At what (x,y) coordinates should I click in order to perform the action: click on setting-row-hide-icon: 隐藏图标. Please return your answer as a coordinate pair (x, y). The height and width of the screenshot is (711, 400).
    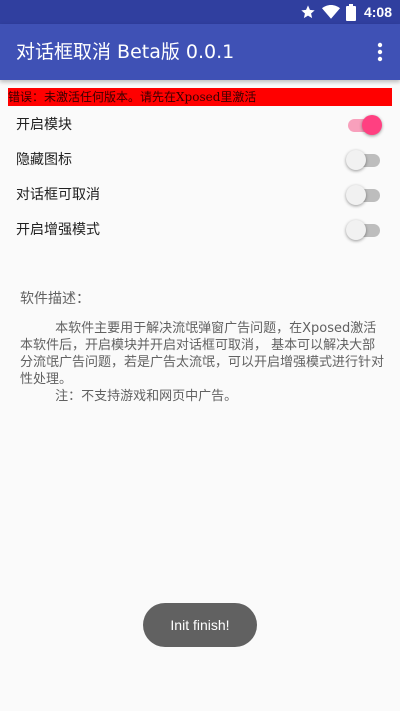
    Looking at the image, I should click on (200, 160).